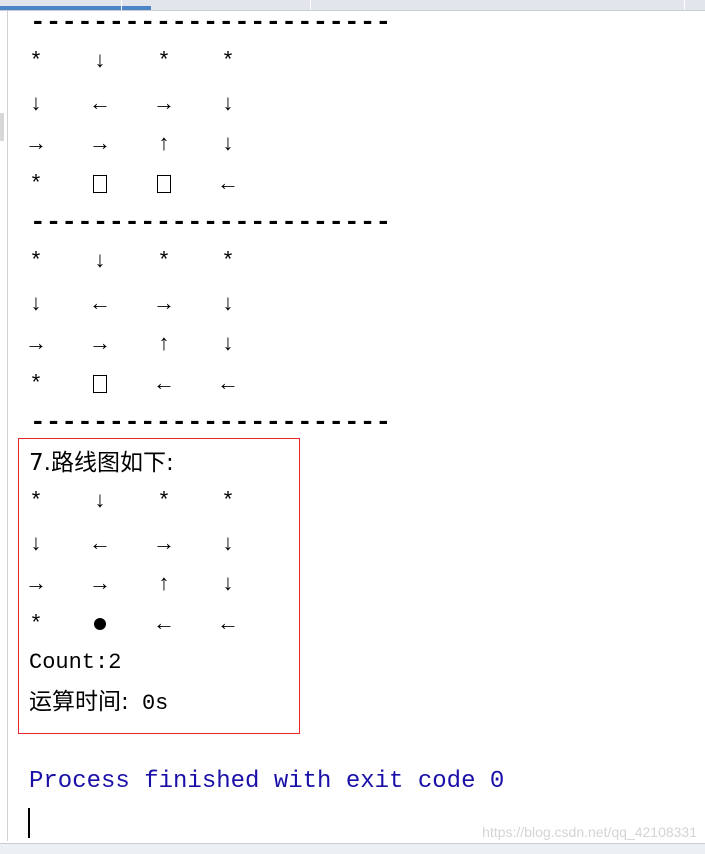 The width and height of the screenshot is (705, 854). I want to click on position-dot-icon, so click(100, 624).